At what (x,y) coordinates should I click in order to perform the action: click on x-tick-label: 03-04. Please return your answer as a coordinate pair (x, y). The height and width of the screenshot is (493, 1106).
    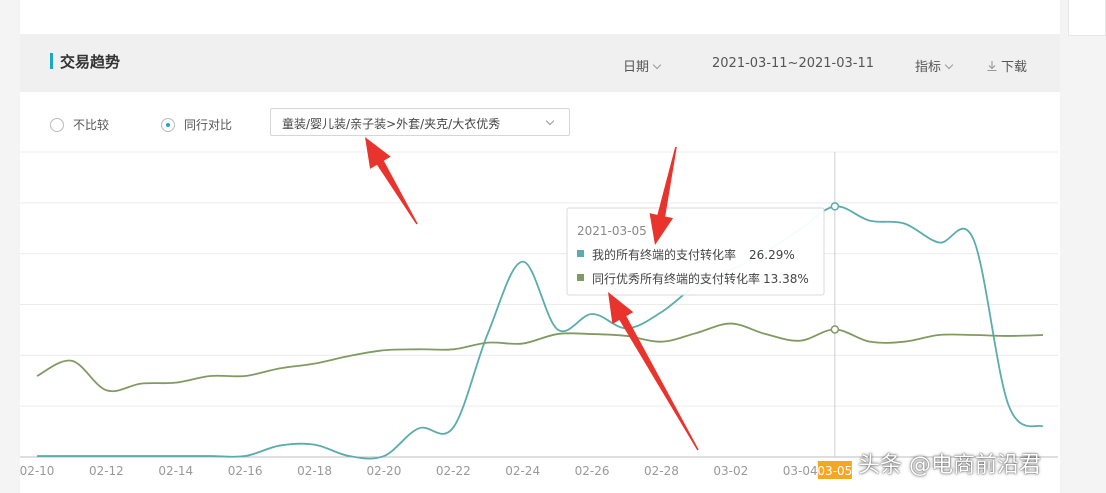
    Looking at the image, I should click on (800, 471).